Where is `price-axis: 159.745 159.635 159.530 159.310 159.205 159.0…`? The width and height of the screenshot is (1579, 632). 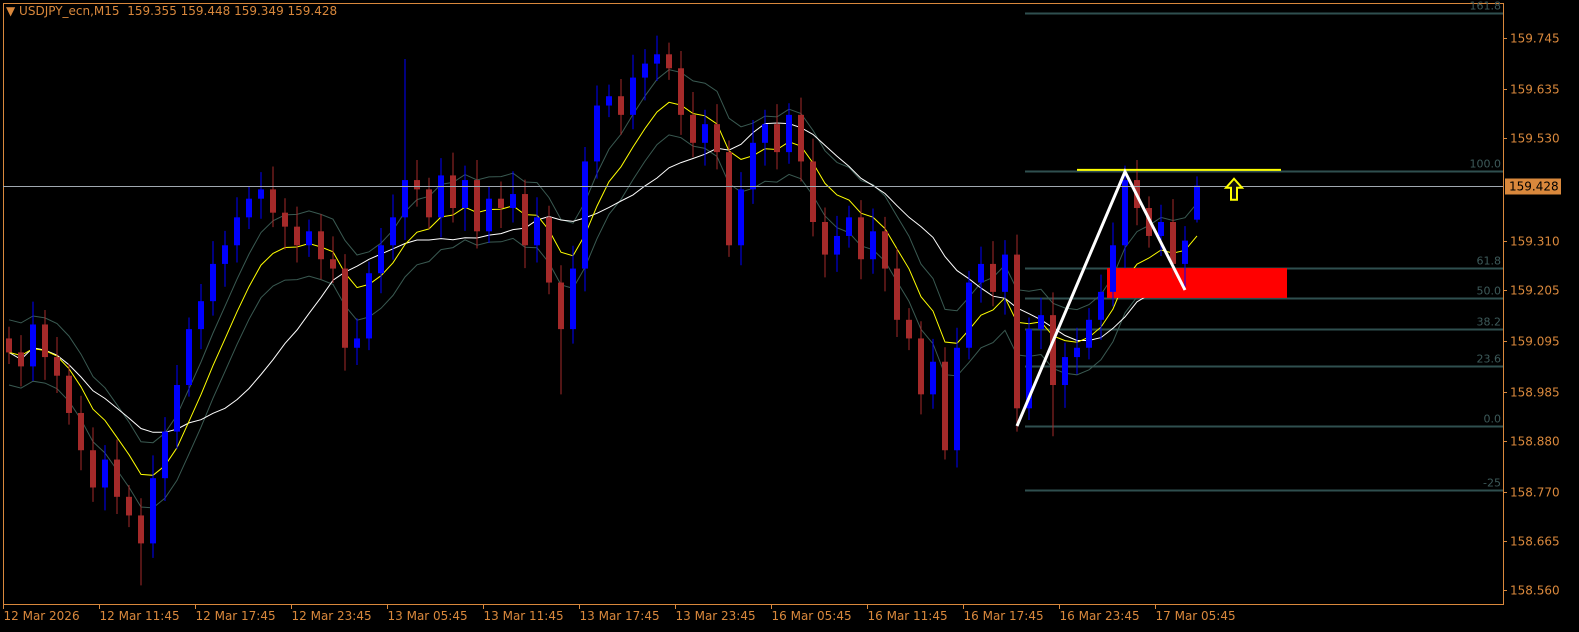 price-axis: 159.745 159.635 159.530 159.310 159.205 159.0… is located at coordinates (1532, 315).